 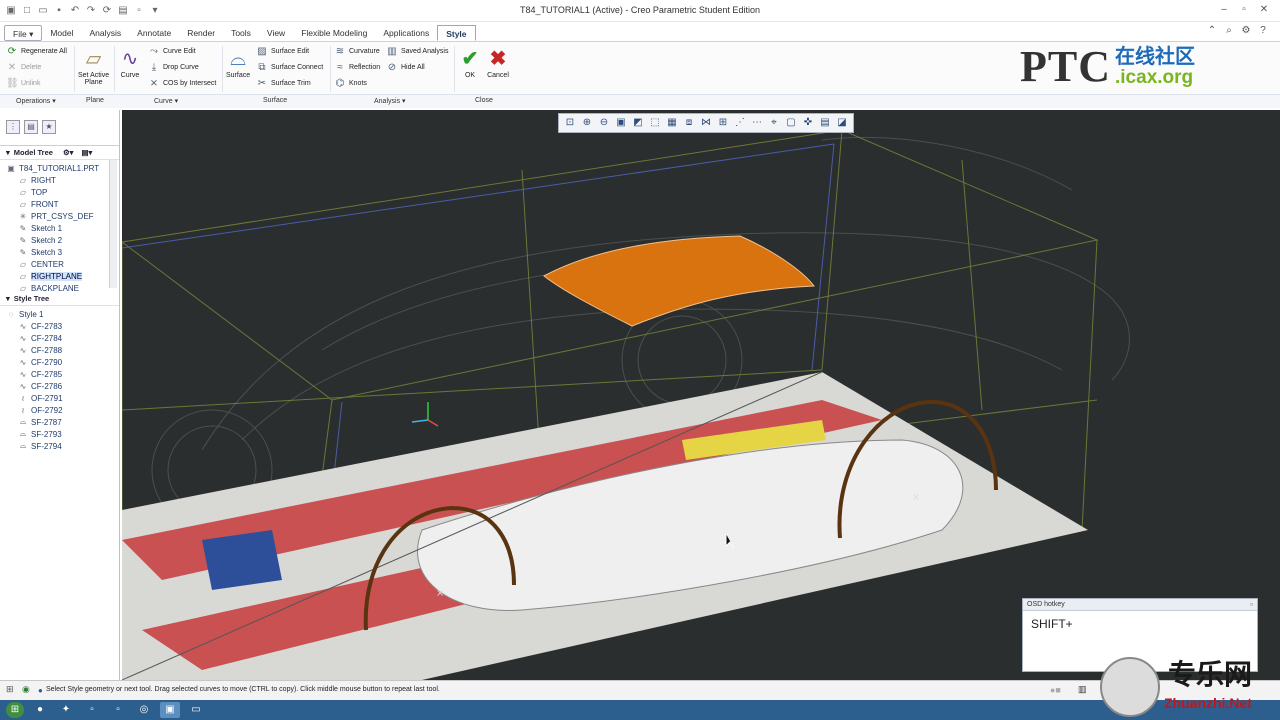 I want to click on close-icon: ✕, so click(x=1264, y=10).